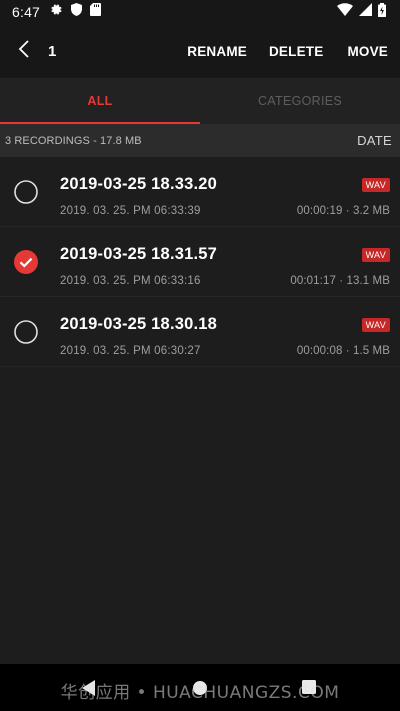 The height and width of the screenshot is (711, 400). What do you see at coordinates (217, 51) in the screenshot?
I see `rename-button: RENAME` at bounding box center [217, 51].